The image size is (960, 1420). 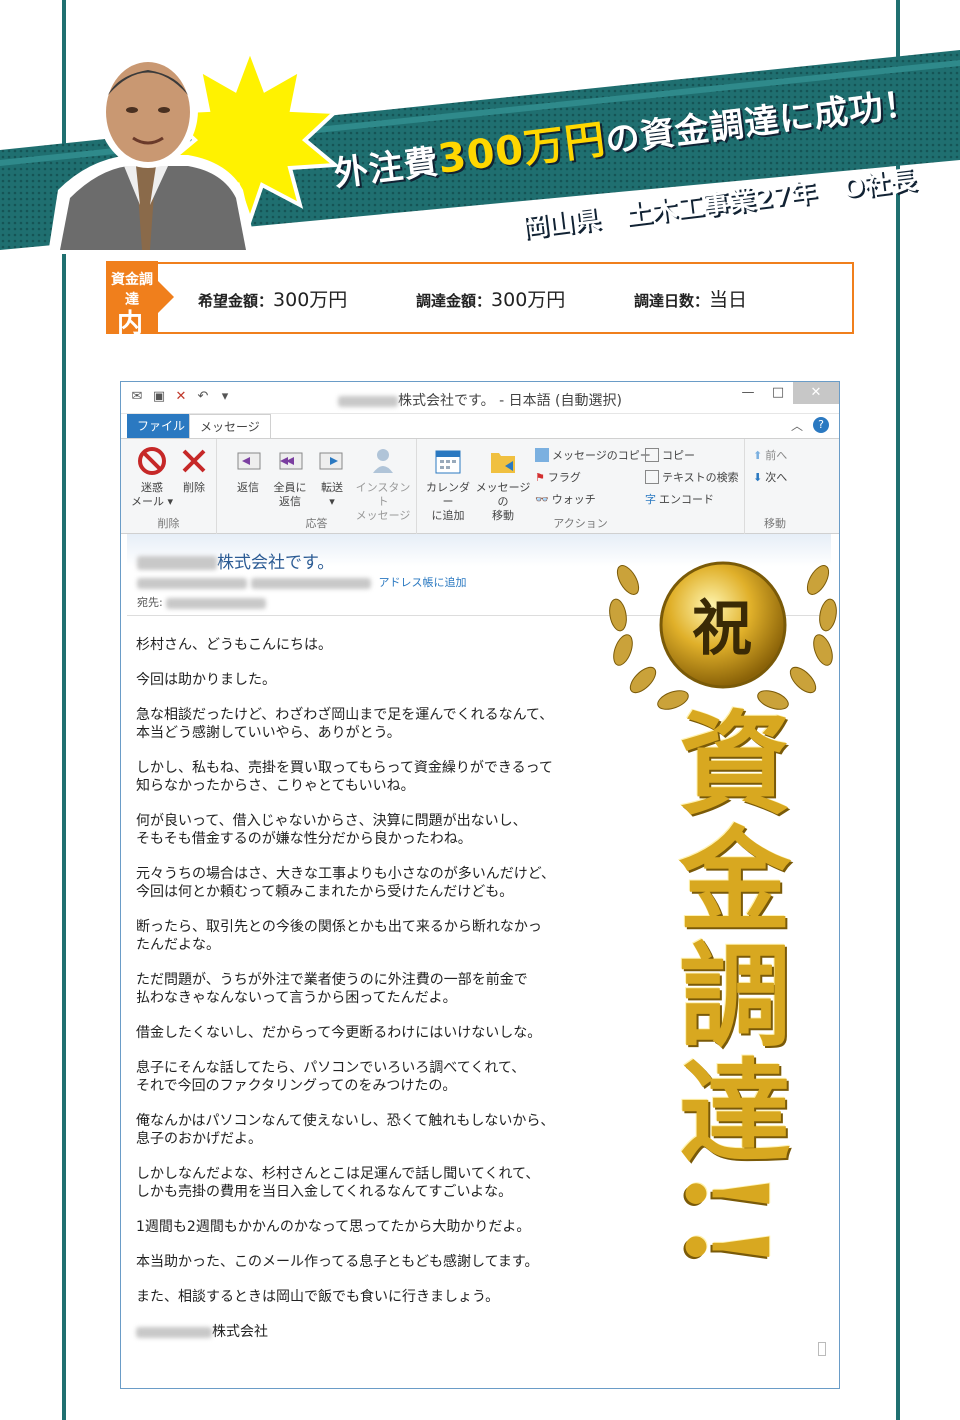 What do you see at coordinates (291, 461) in the screenshot?
I see `reply-all-icon` at bounding box center [291, 461].